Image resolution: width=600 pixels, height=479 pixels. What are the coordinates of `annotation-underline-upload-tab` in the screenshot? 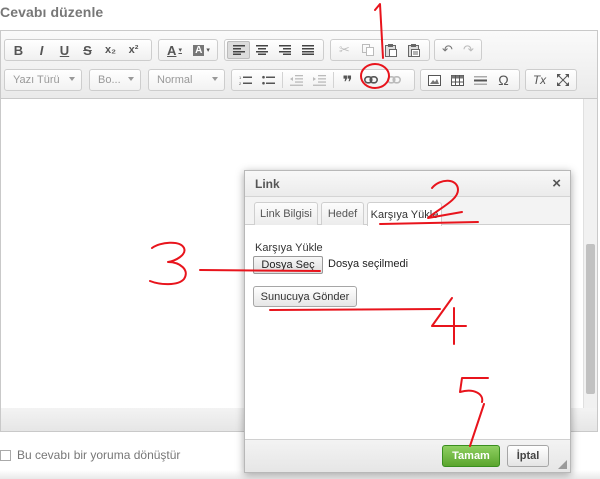 It's located at (429, 223).